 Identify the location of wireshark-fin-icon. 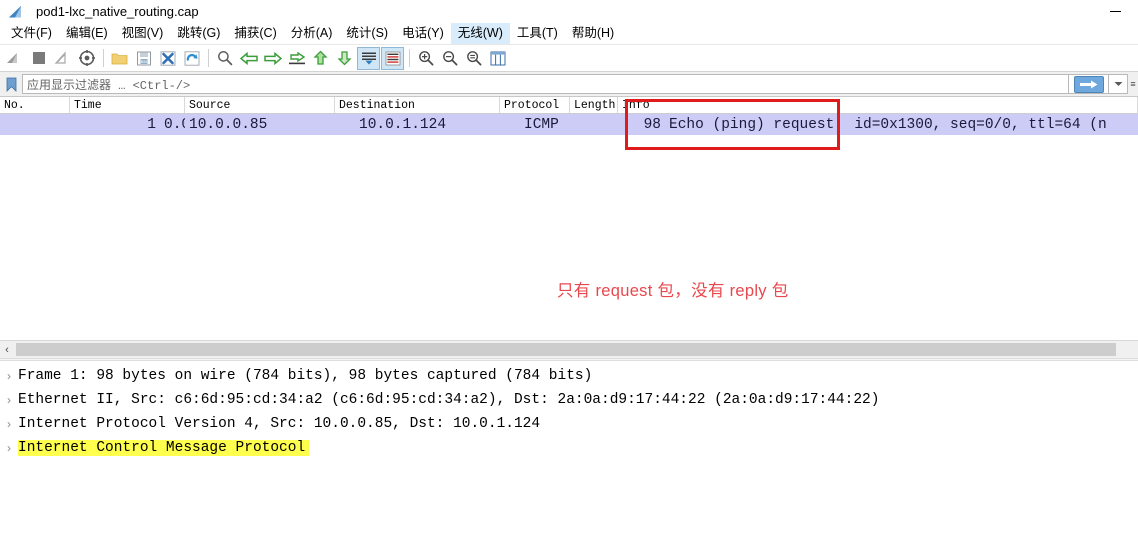
(19, 12).